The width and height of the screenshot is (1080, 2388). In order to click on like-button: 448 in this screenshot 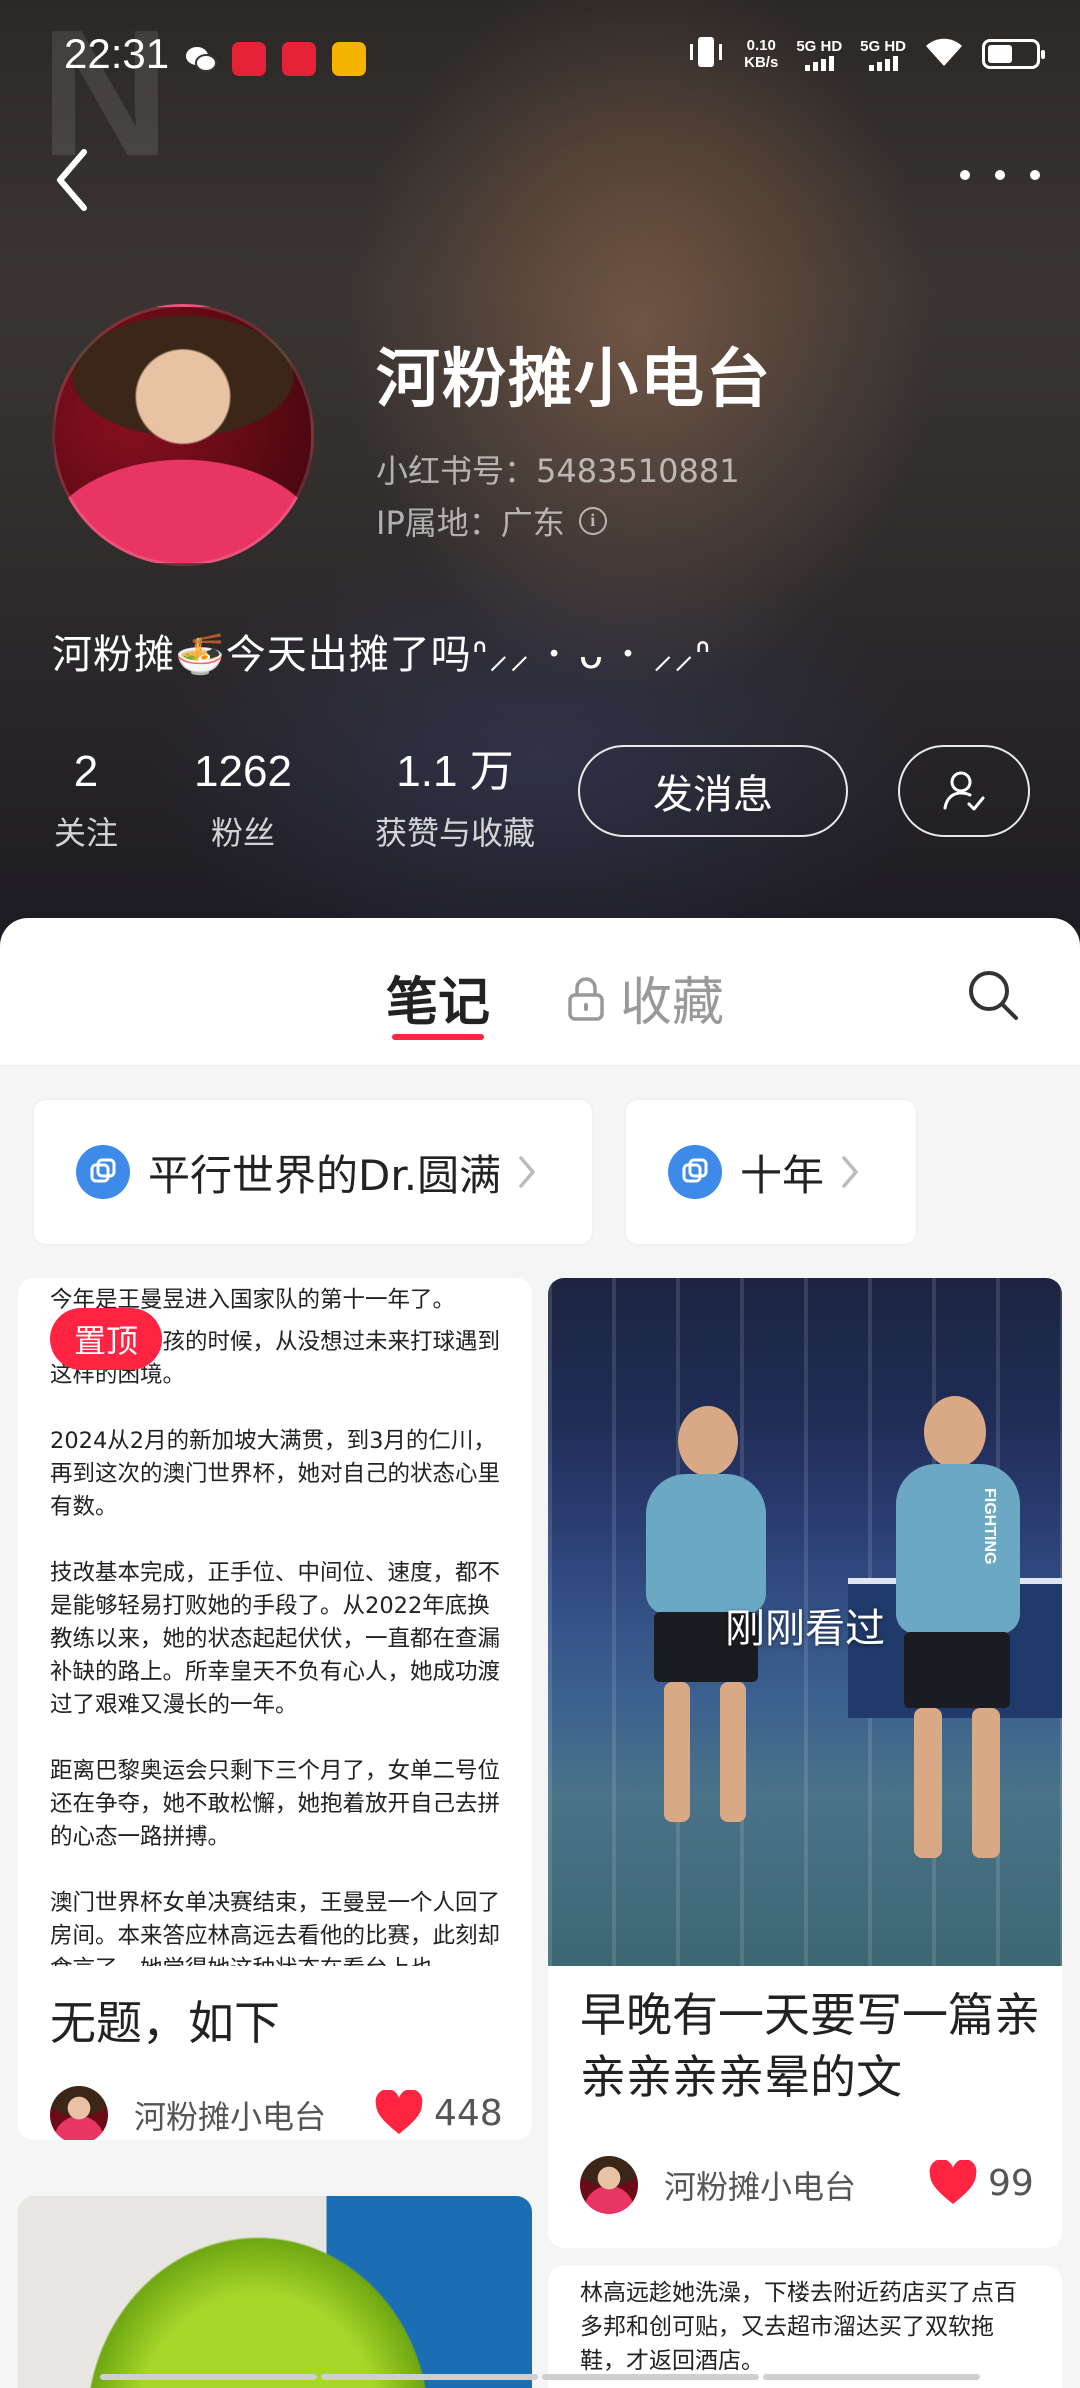, I will do `click(438, 2113)`.